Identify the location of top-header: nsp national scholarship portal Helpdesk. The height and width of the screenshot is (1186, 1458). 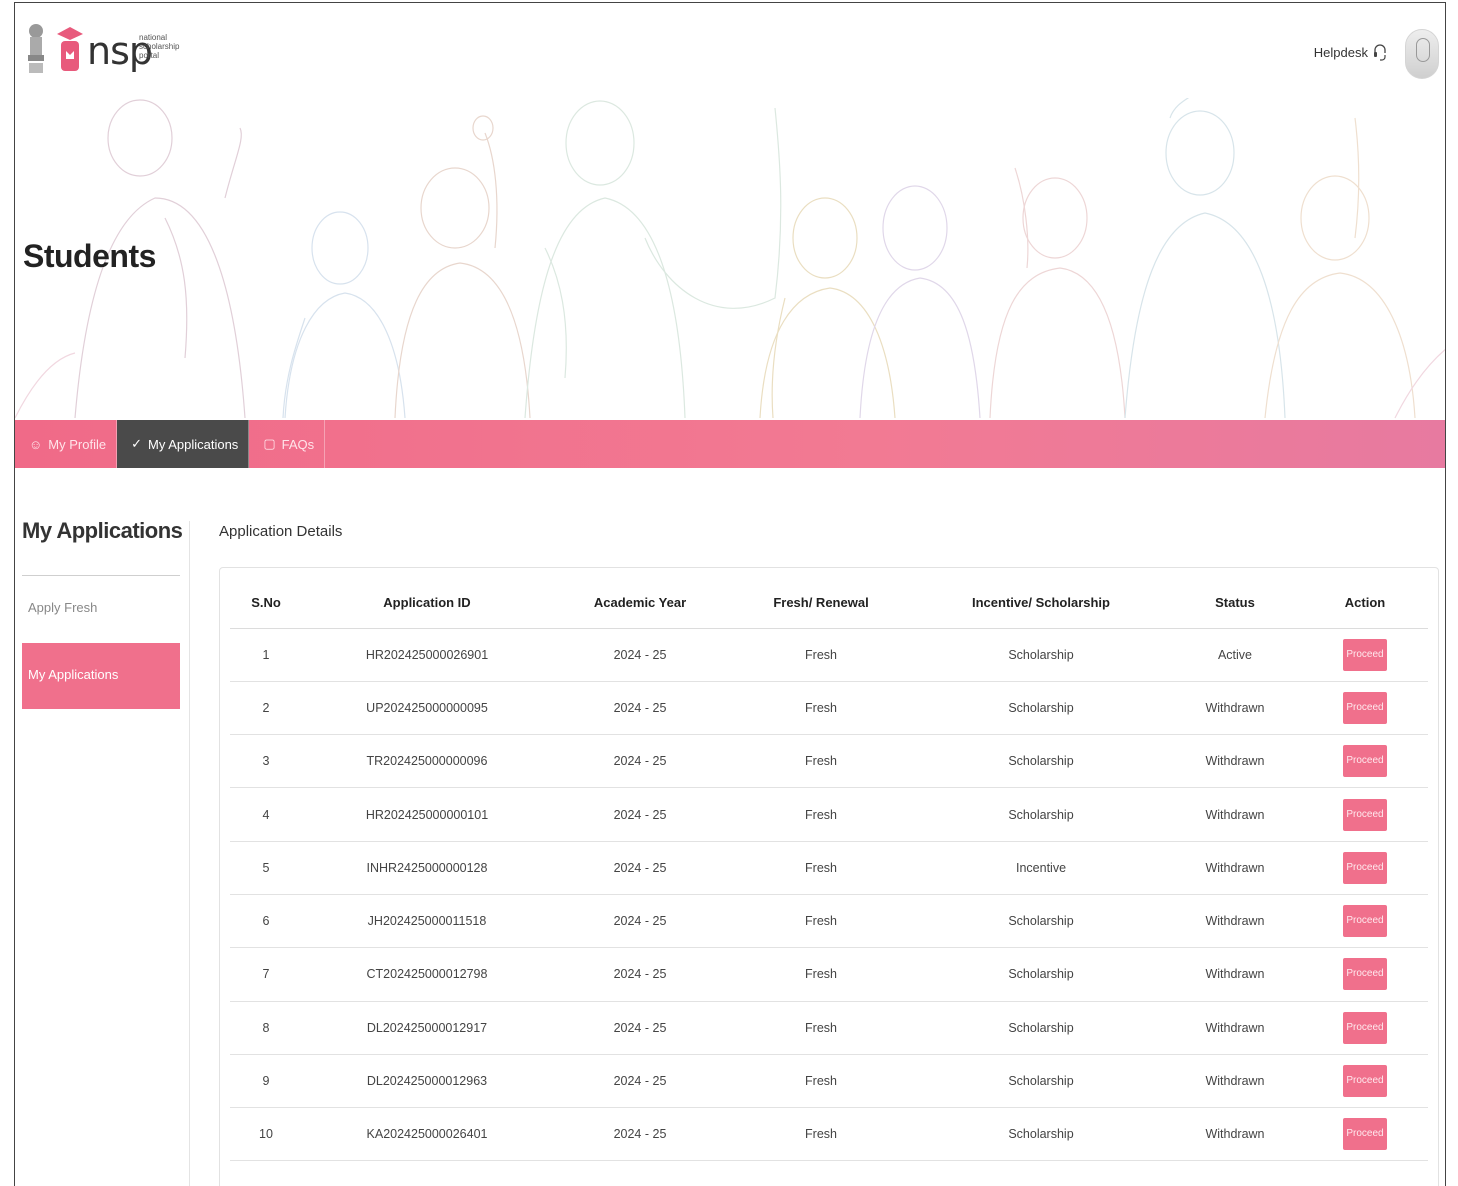
(730, 50).